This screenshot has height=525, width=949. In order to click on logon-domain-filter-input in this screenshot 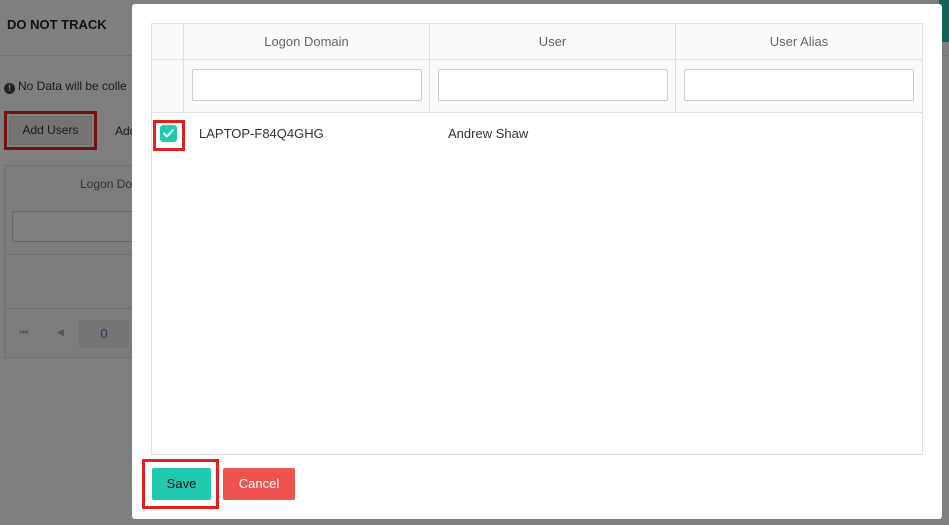, I will do `click(307, 85)`.